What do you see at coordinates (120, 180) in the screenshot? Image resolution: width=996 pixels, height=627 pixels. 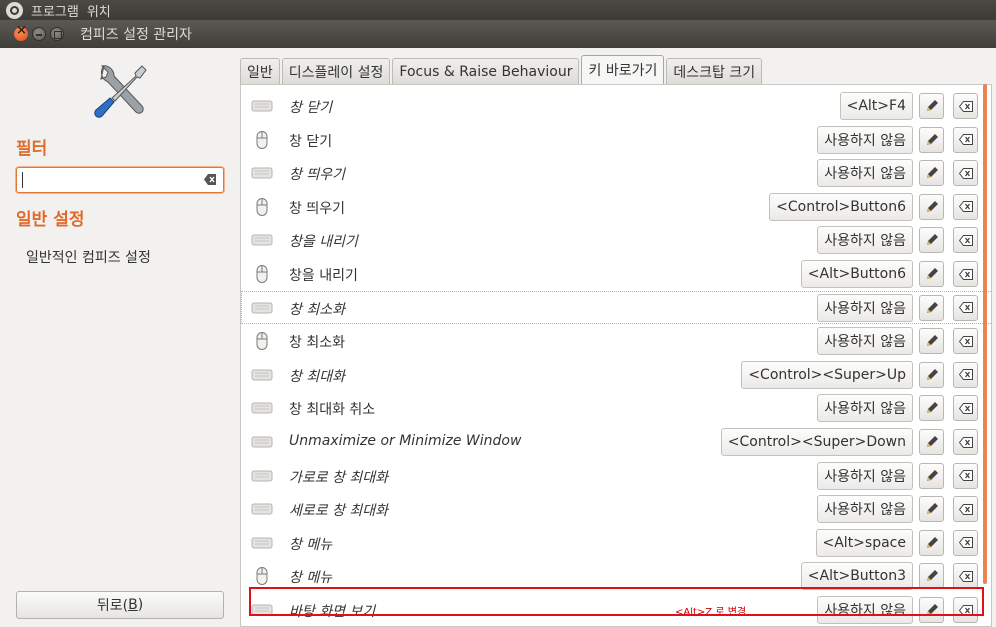 I see `filter-input` at bounding box center [120, 180].